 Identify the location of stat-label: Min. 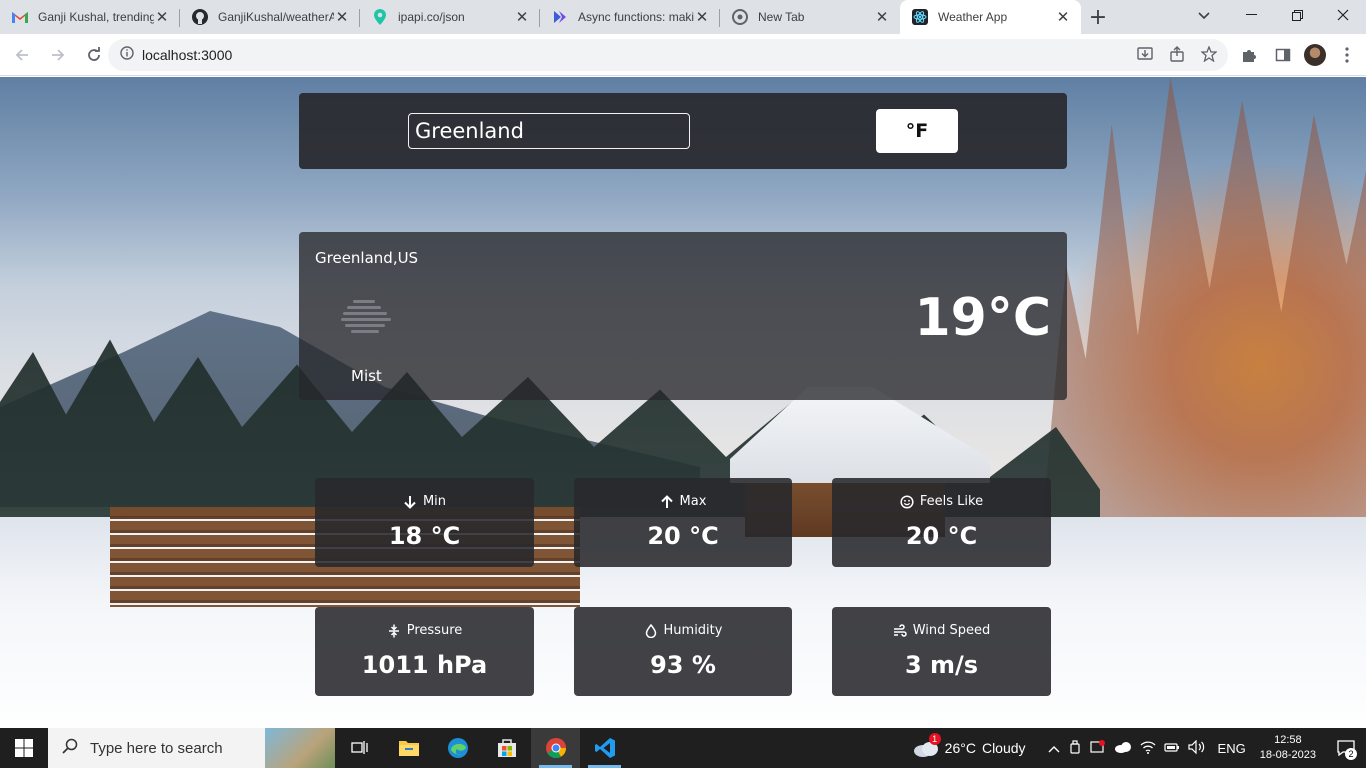
(434, 501).